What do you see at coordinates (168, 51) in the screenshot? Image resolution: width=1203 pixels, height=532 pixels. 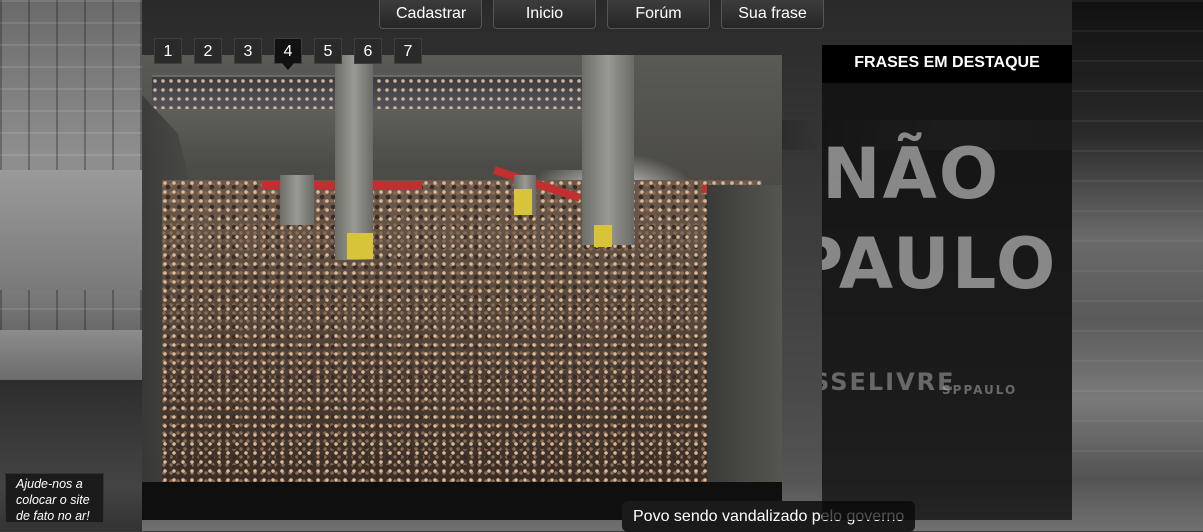 I see `slide-page-1: 1` at bounding box center [168, 51].